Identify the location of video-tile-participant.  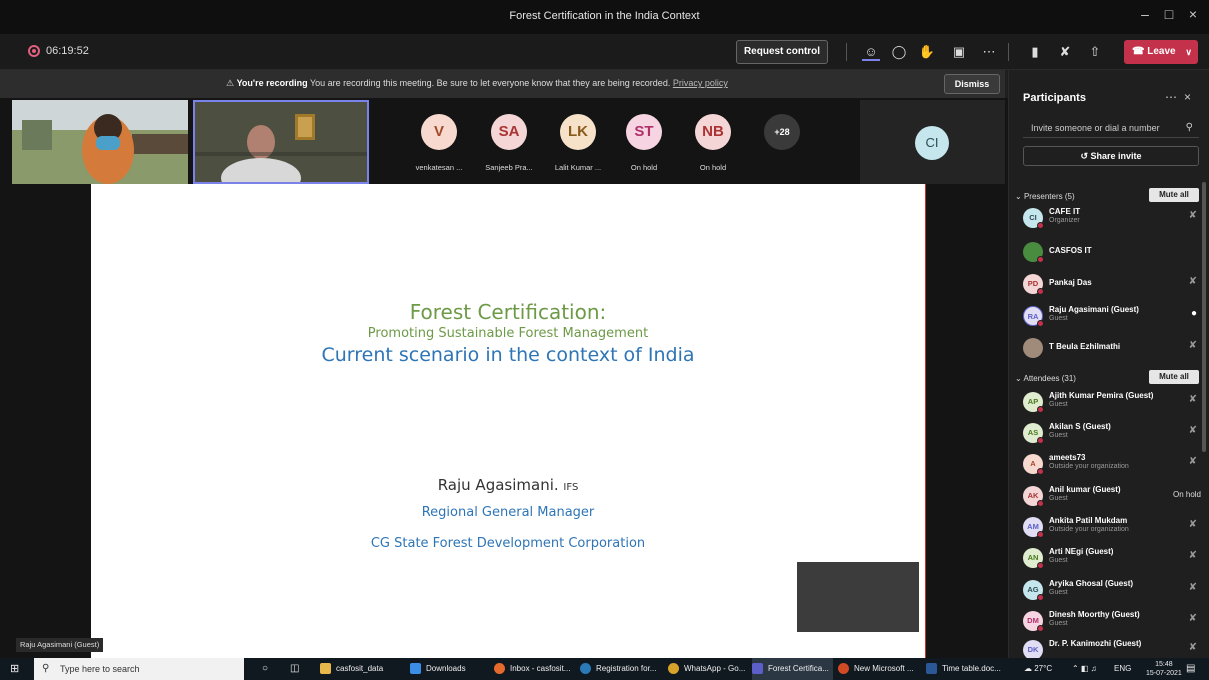
(100, 142).